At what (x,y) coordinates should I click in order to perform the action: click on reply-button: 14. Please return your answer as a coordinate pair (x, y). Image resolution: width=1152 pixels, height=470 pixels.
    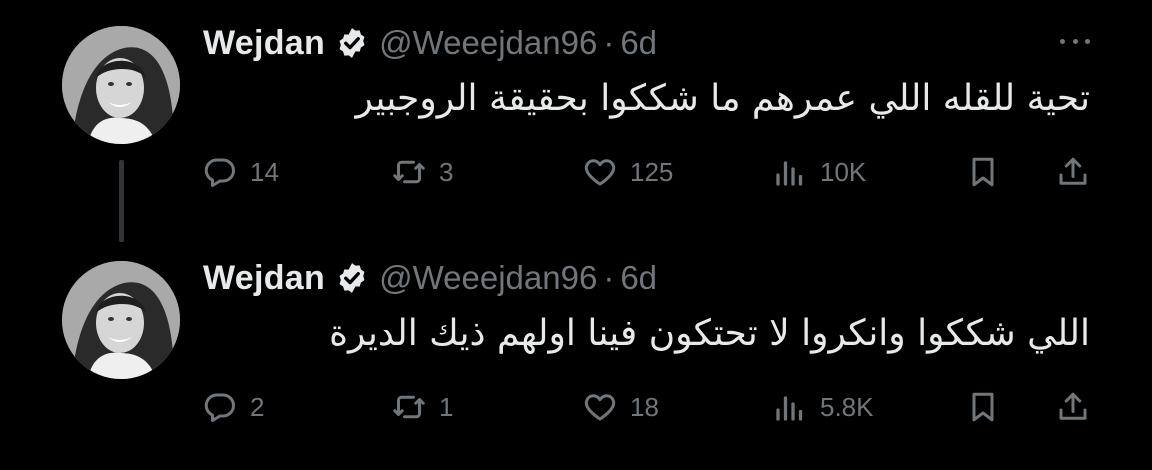
    Looking at the image, I should click on (240, 172).